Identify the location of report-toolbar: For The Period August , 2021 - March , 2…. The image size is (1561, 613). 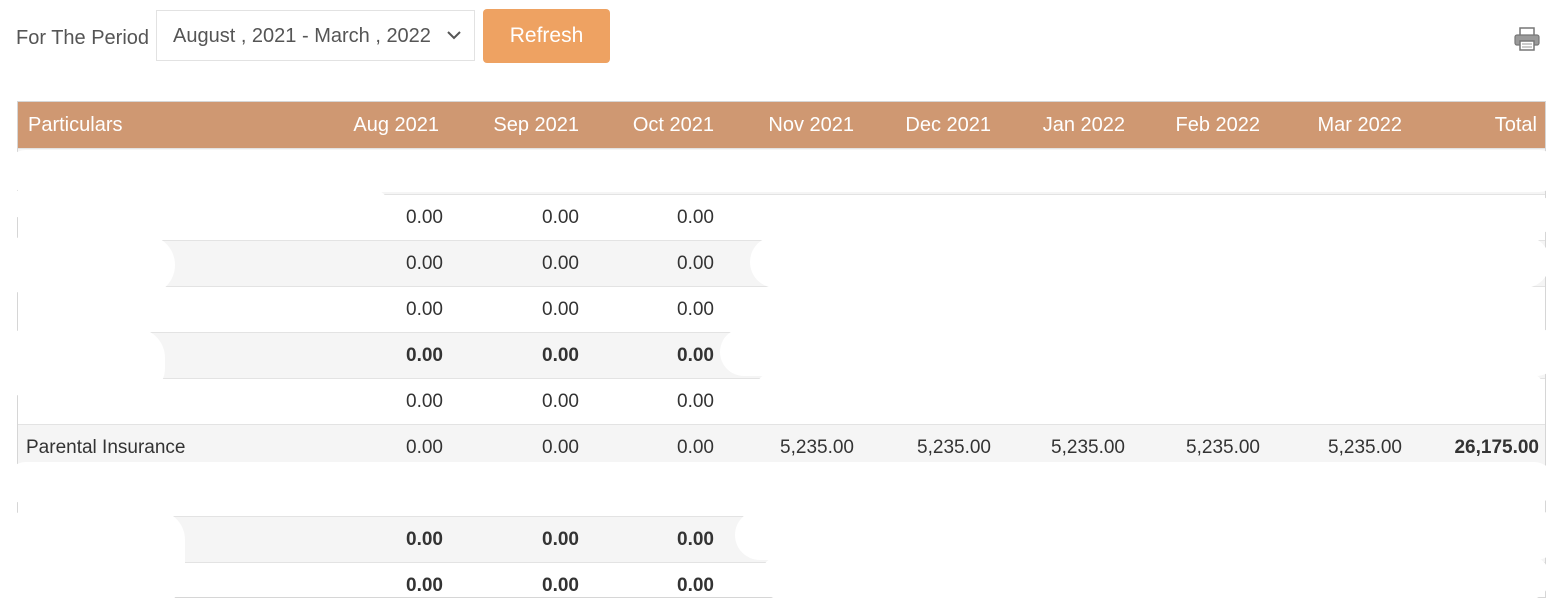
(780, 40).